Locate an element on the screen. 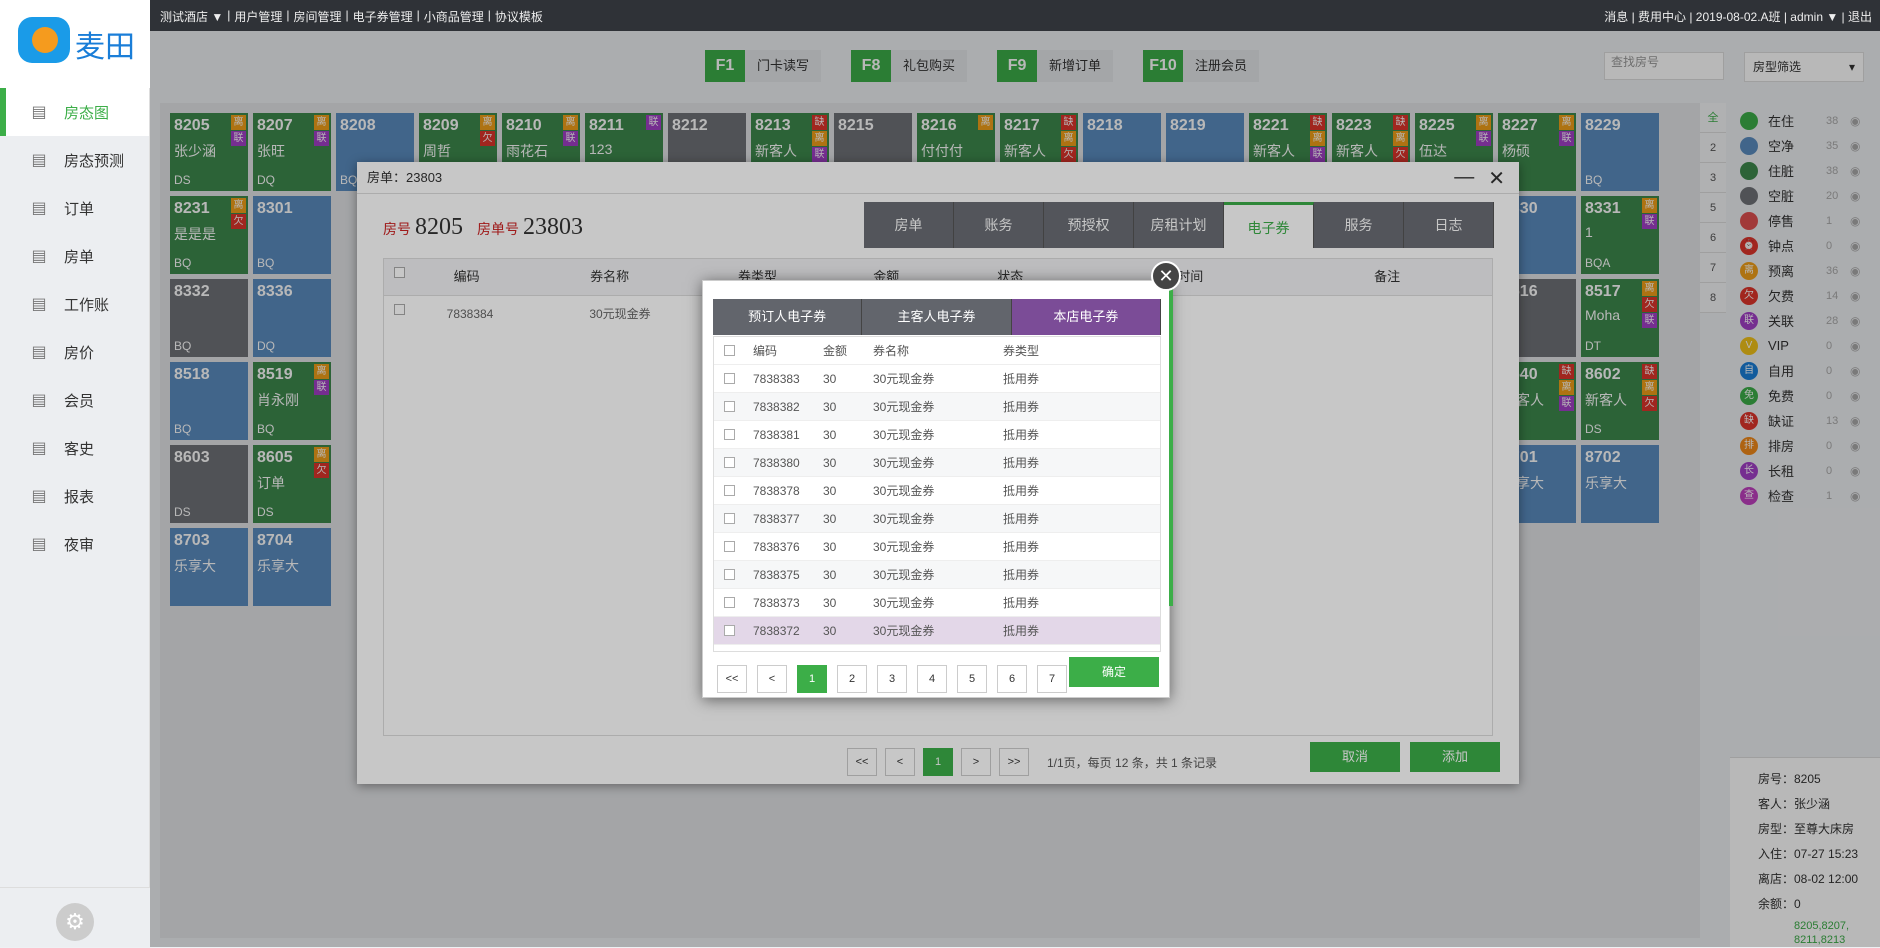 The height and width of the screenshot is (948, 1880). pager-button: 5 is located at coordinates (972, 679).